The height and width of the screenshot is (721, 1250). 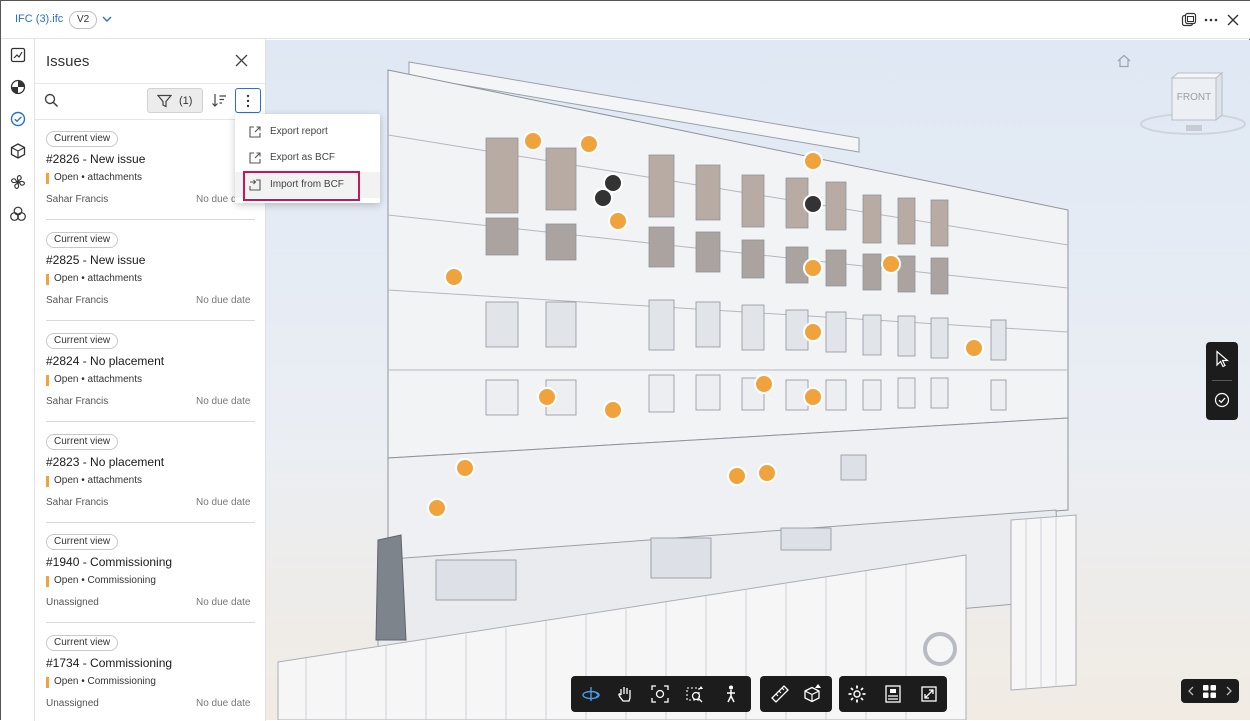 I want to click on navigation-toolbar, so click(x=661, y=694).